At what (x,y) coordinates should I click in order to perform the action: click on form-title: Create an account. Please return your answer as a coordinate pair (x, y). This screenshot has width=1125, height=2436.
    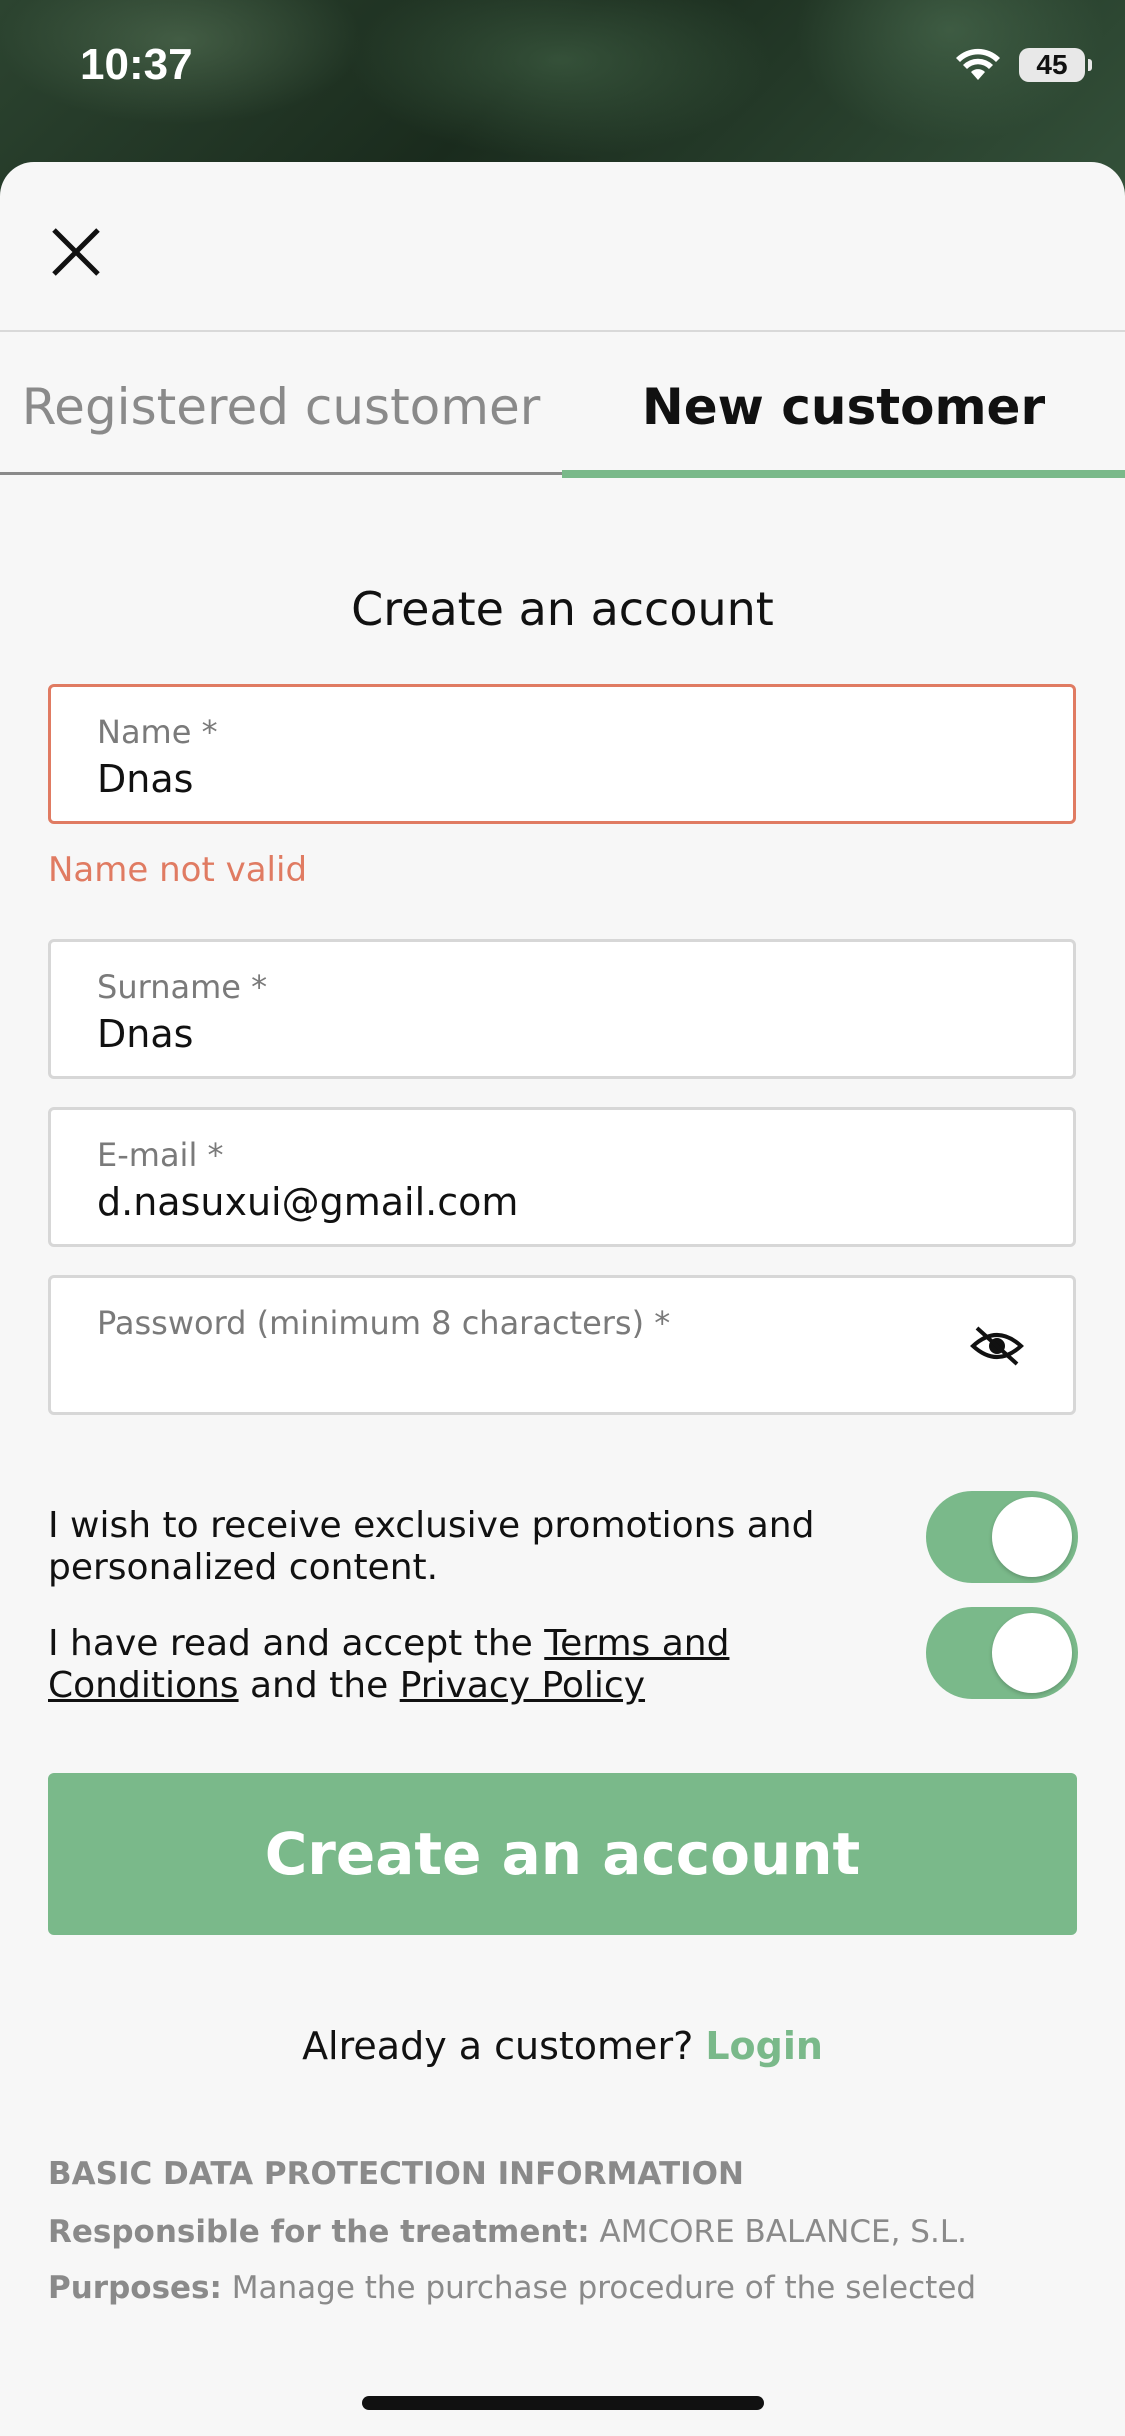
    Looking at the image, I should click on (562, 609).